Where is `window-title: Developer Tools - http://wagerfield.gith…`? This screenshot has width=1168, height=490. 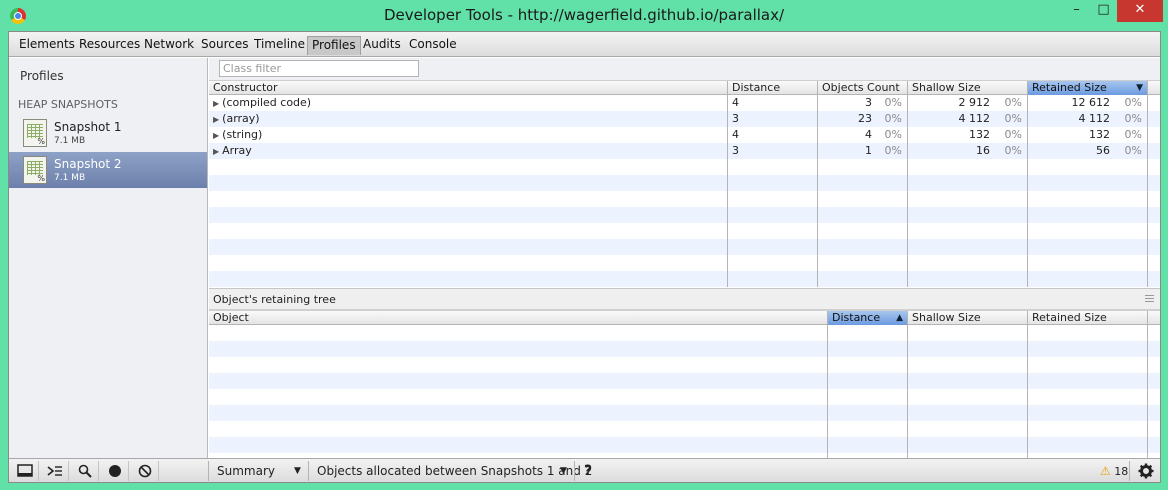 window-title: Developer Tools - http://wagerfield.gith… is located at coordinates (584, 15).